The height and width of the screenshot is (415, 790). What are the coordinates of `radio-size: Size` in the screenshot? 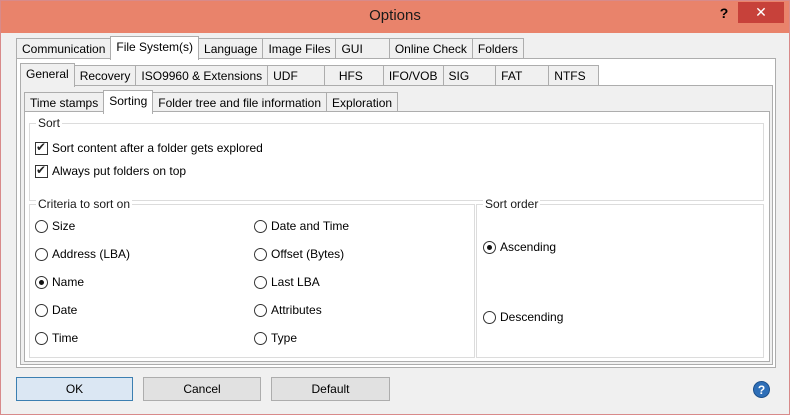 It's located at (55, 226).